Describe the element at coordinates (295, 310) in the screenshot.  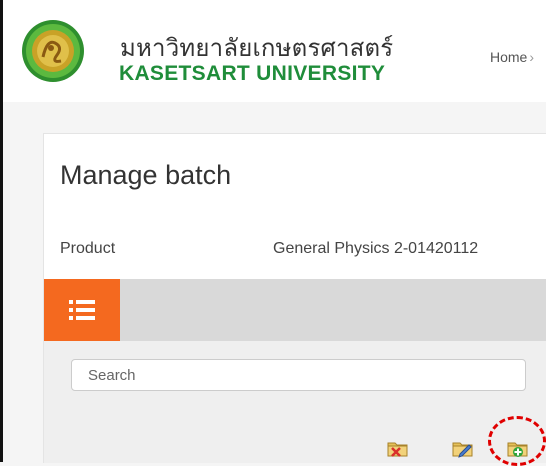
I see `panel-toolbar` at that location.